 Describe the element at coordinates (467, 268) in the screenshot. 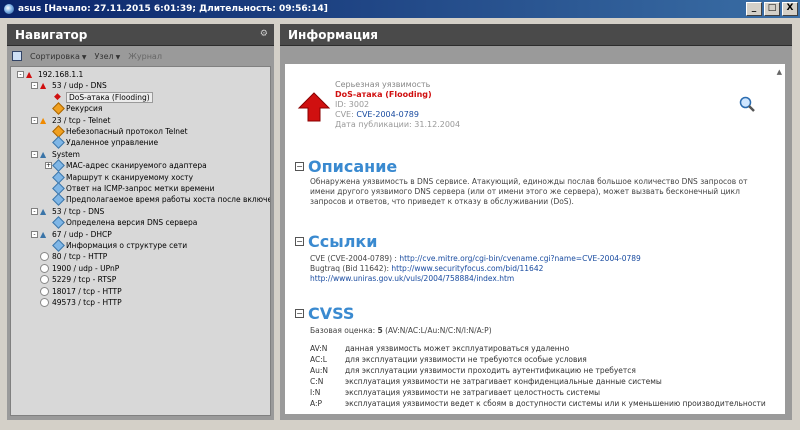

I see `bugtraq-url-link: http://www.securityfocus.com/bid/11642` at that location.